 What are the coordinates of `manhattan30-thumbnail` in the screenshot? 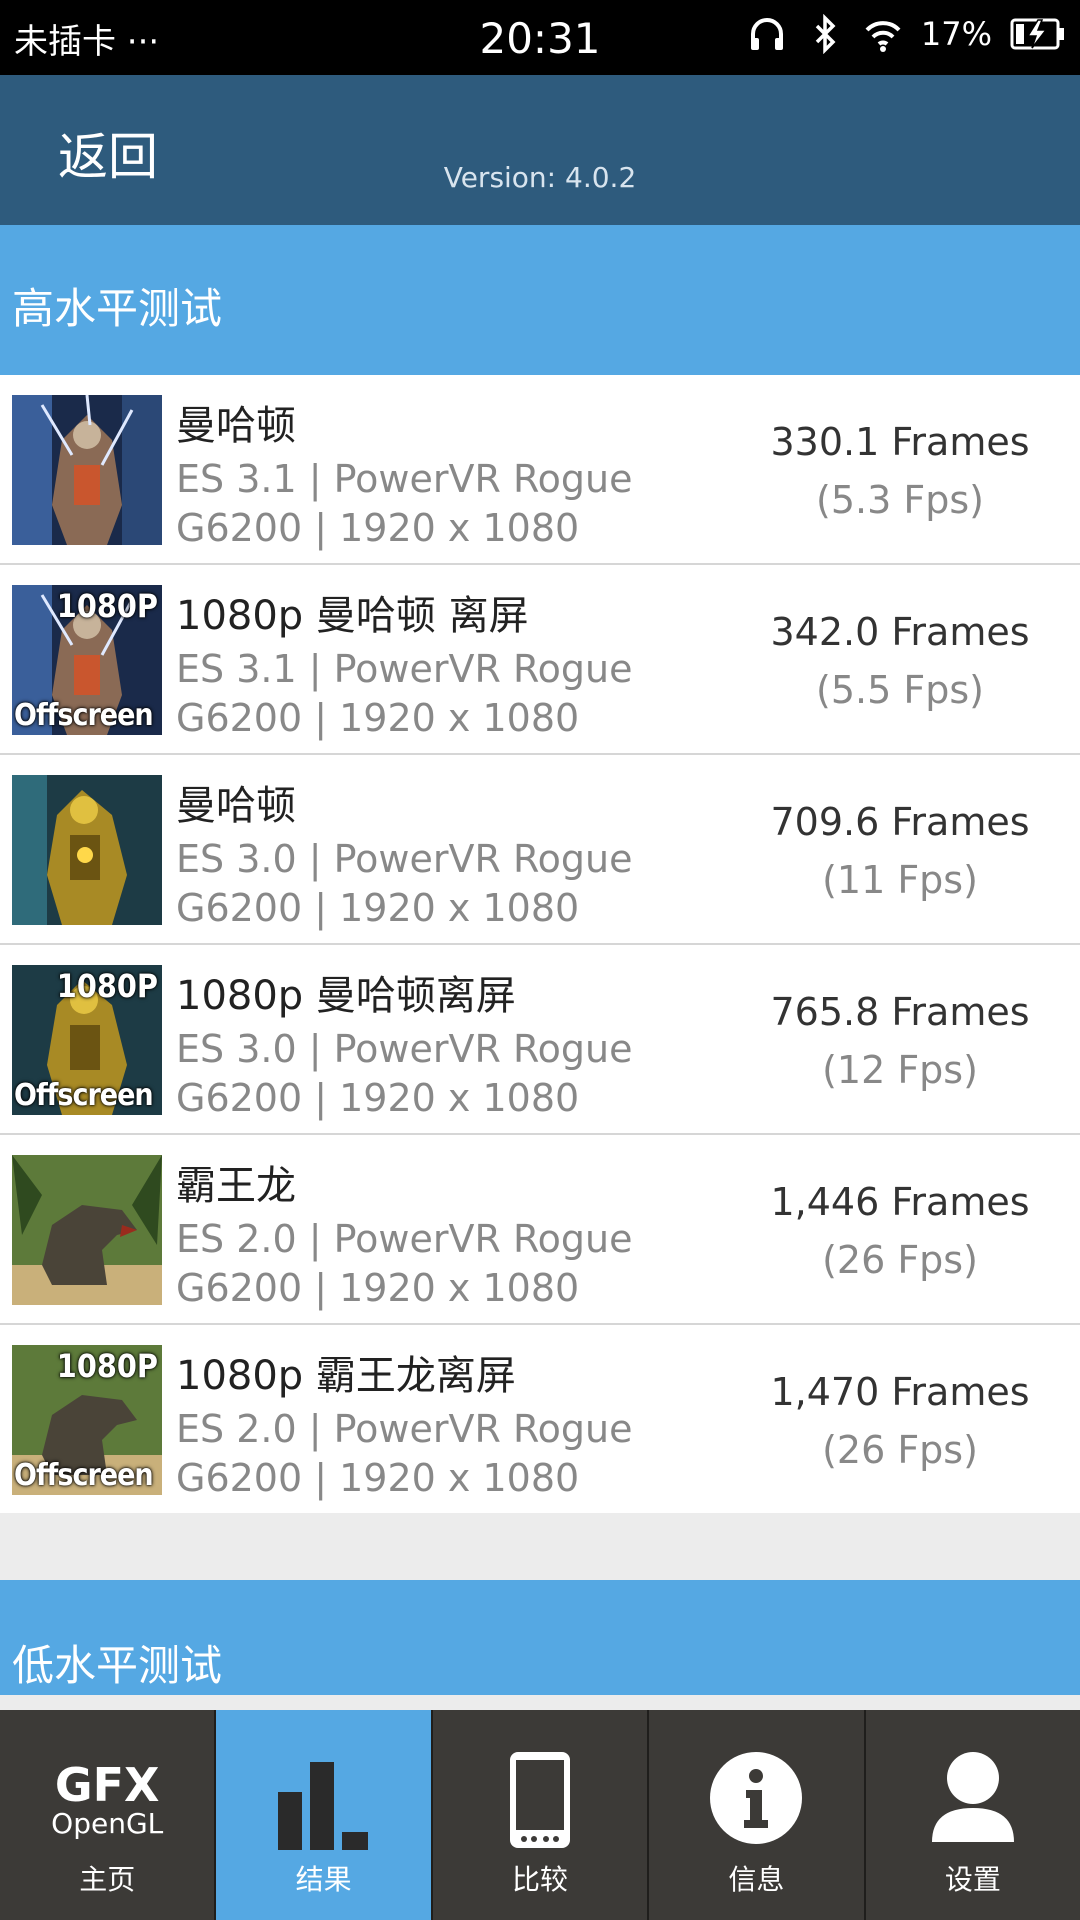 It's located at (87, 850).